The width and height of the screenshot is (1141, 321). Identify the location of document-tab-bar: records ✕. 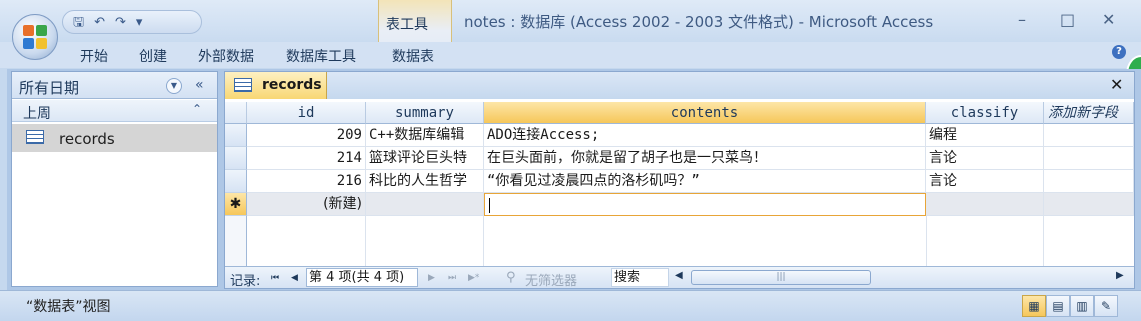
(679, 85).